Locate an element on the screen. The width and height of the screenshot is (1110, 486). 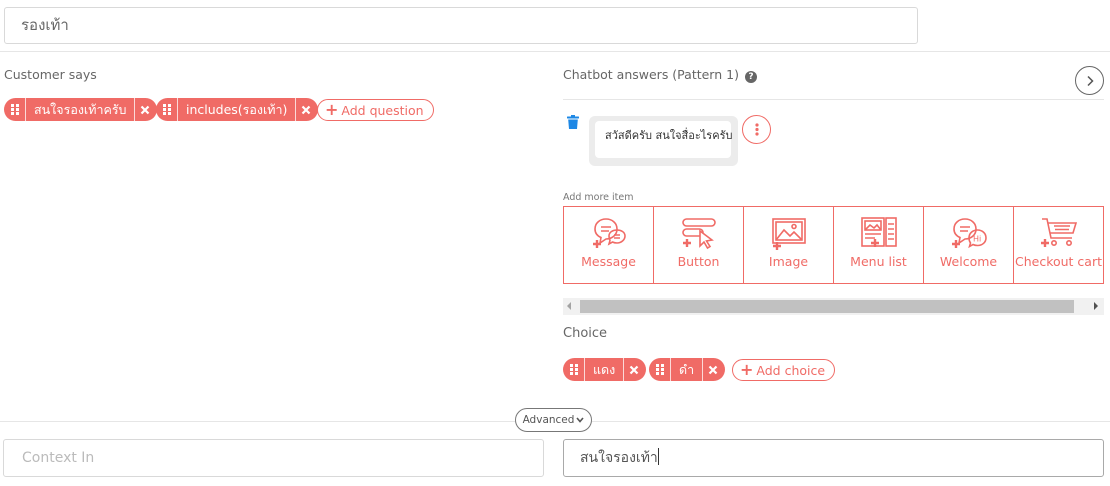
choice-chip-label: แดง is located at coordinates (605, 369).